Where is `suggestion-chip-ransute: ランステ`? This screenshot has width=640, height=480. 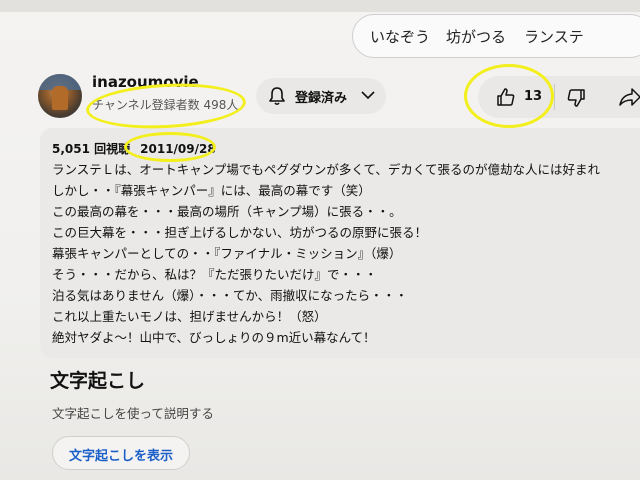
suggestion-chip-ransute: ランステ is located at coordinates (554, 36).